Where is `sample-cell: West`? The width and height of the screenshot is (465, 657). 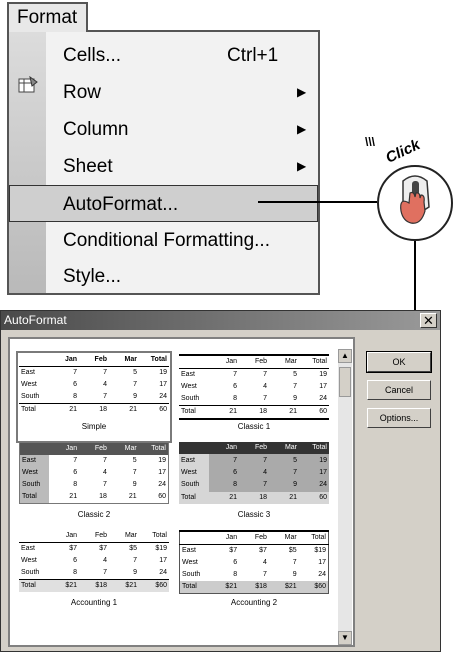 sample-cell: West is located at coordinates (34, 473).